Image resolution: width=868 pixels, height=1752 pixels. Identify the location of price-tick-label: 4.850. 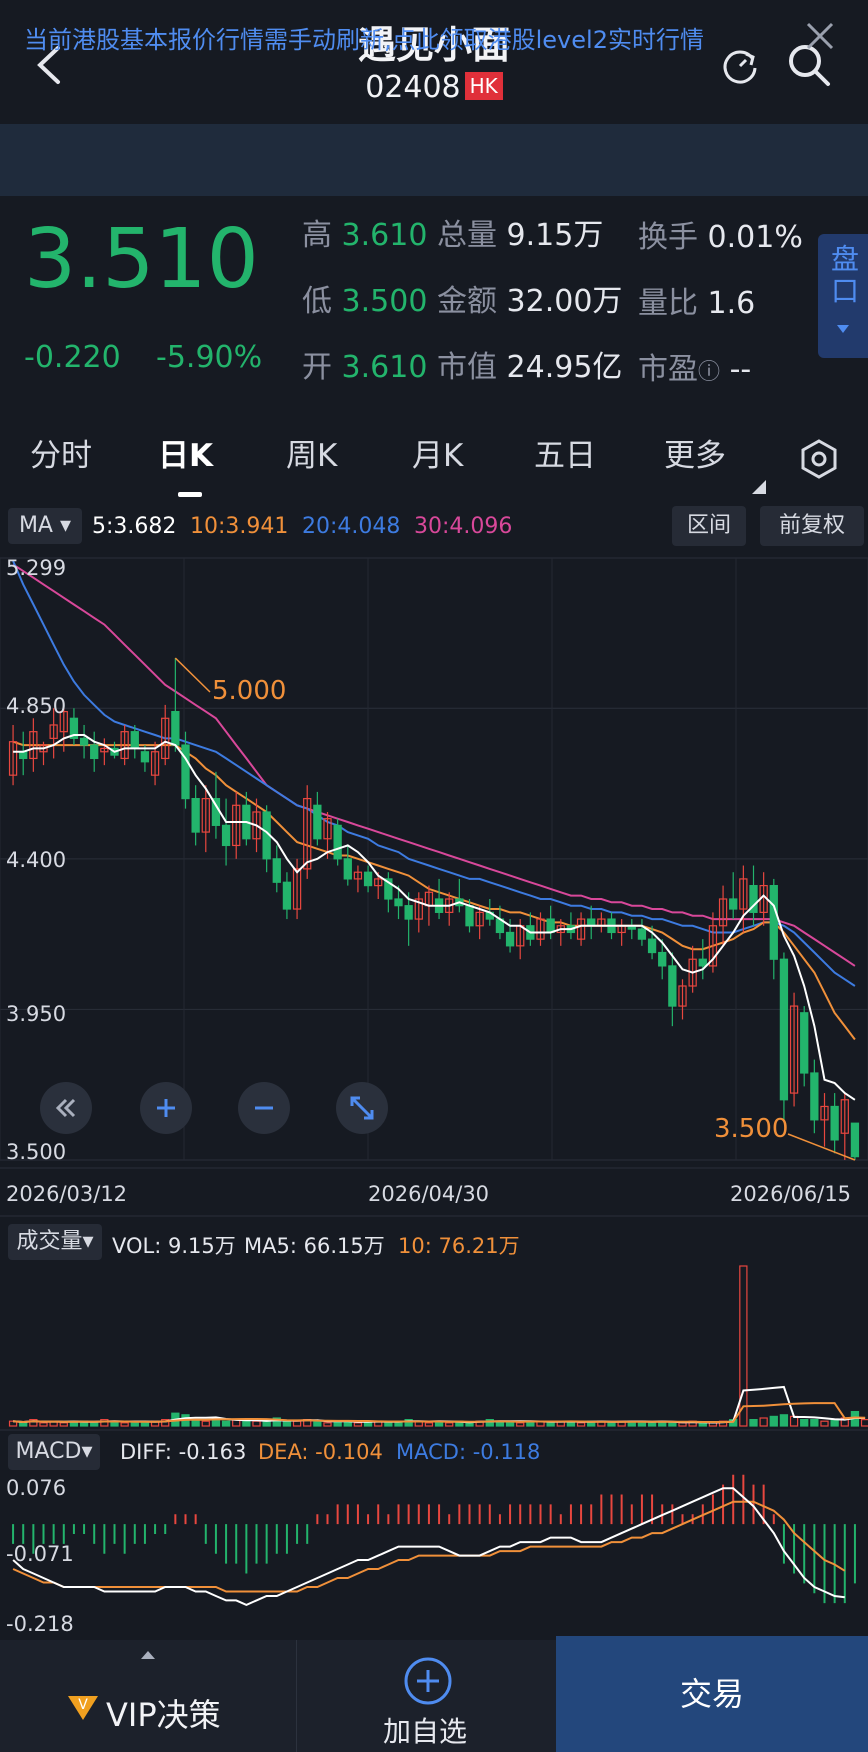
(36, 706).